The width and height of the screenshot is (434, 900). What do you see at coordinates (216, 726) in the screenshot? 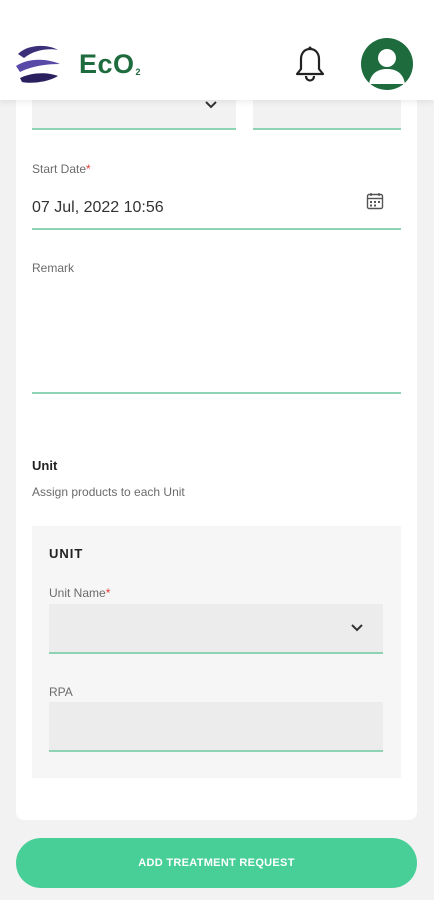
I see `rpa-input` at bounding box center [216, 726].